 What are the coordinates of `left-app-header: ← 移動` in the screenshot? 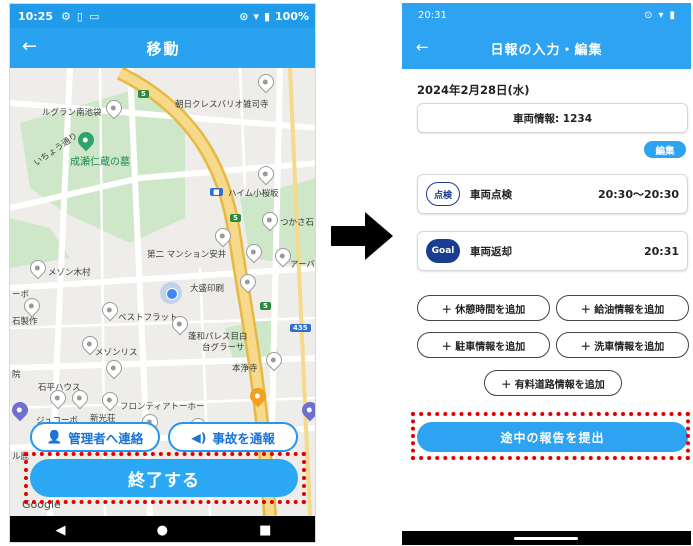 It's located at (162, 48).